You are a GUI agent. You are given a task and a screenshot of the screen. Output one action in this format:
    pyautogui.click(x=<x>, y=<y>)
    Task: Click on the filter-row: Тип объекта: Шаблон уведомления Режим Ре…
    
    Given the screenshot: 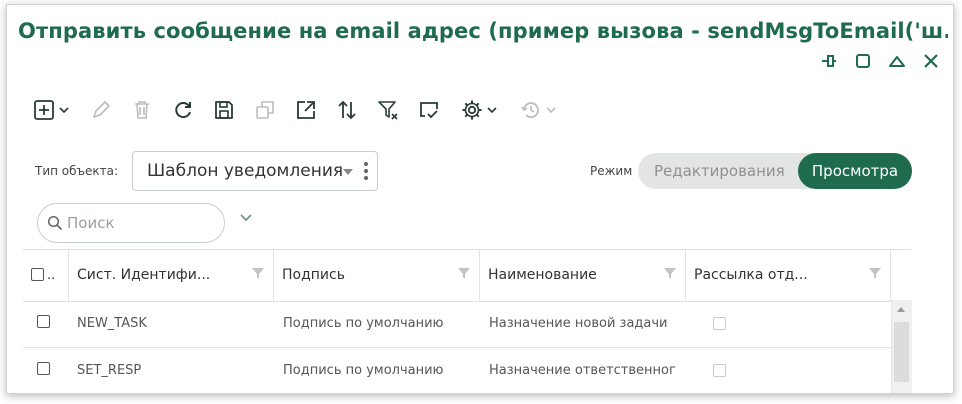 What is the action you would take?
    pyautogui.click(x=474, y=171)
    